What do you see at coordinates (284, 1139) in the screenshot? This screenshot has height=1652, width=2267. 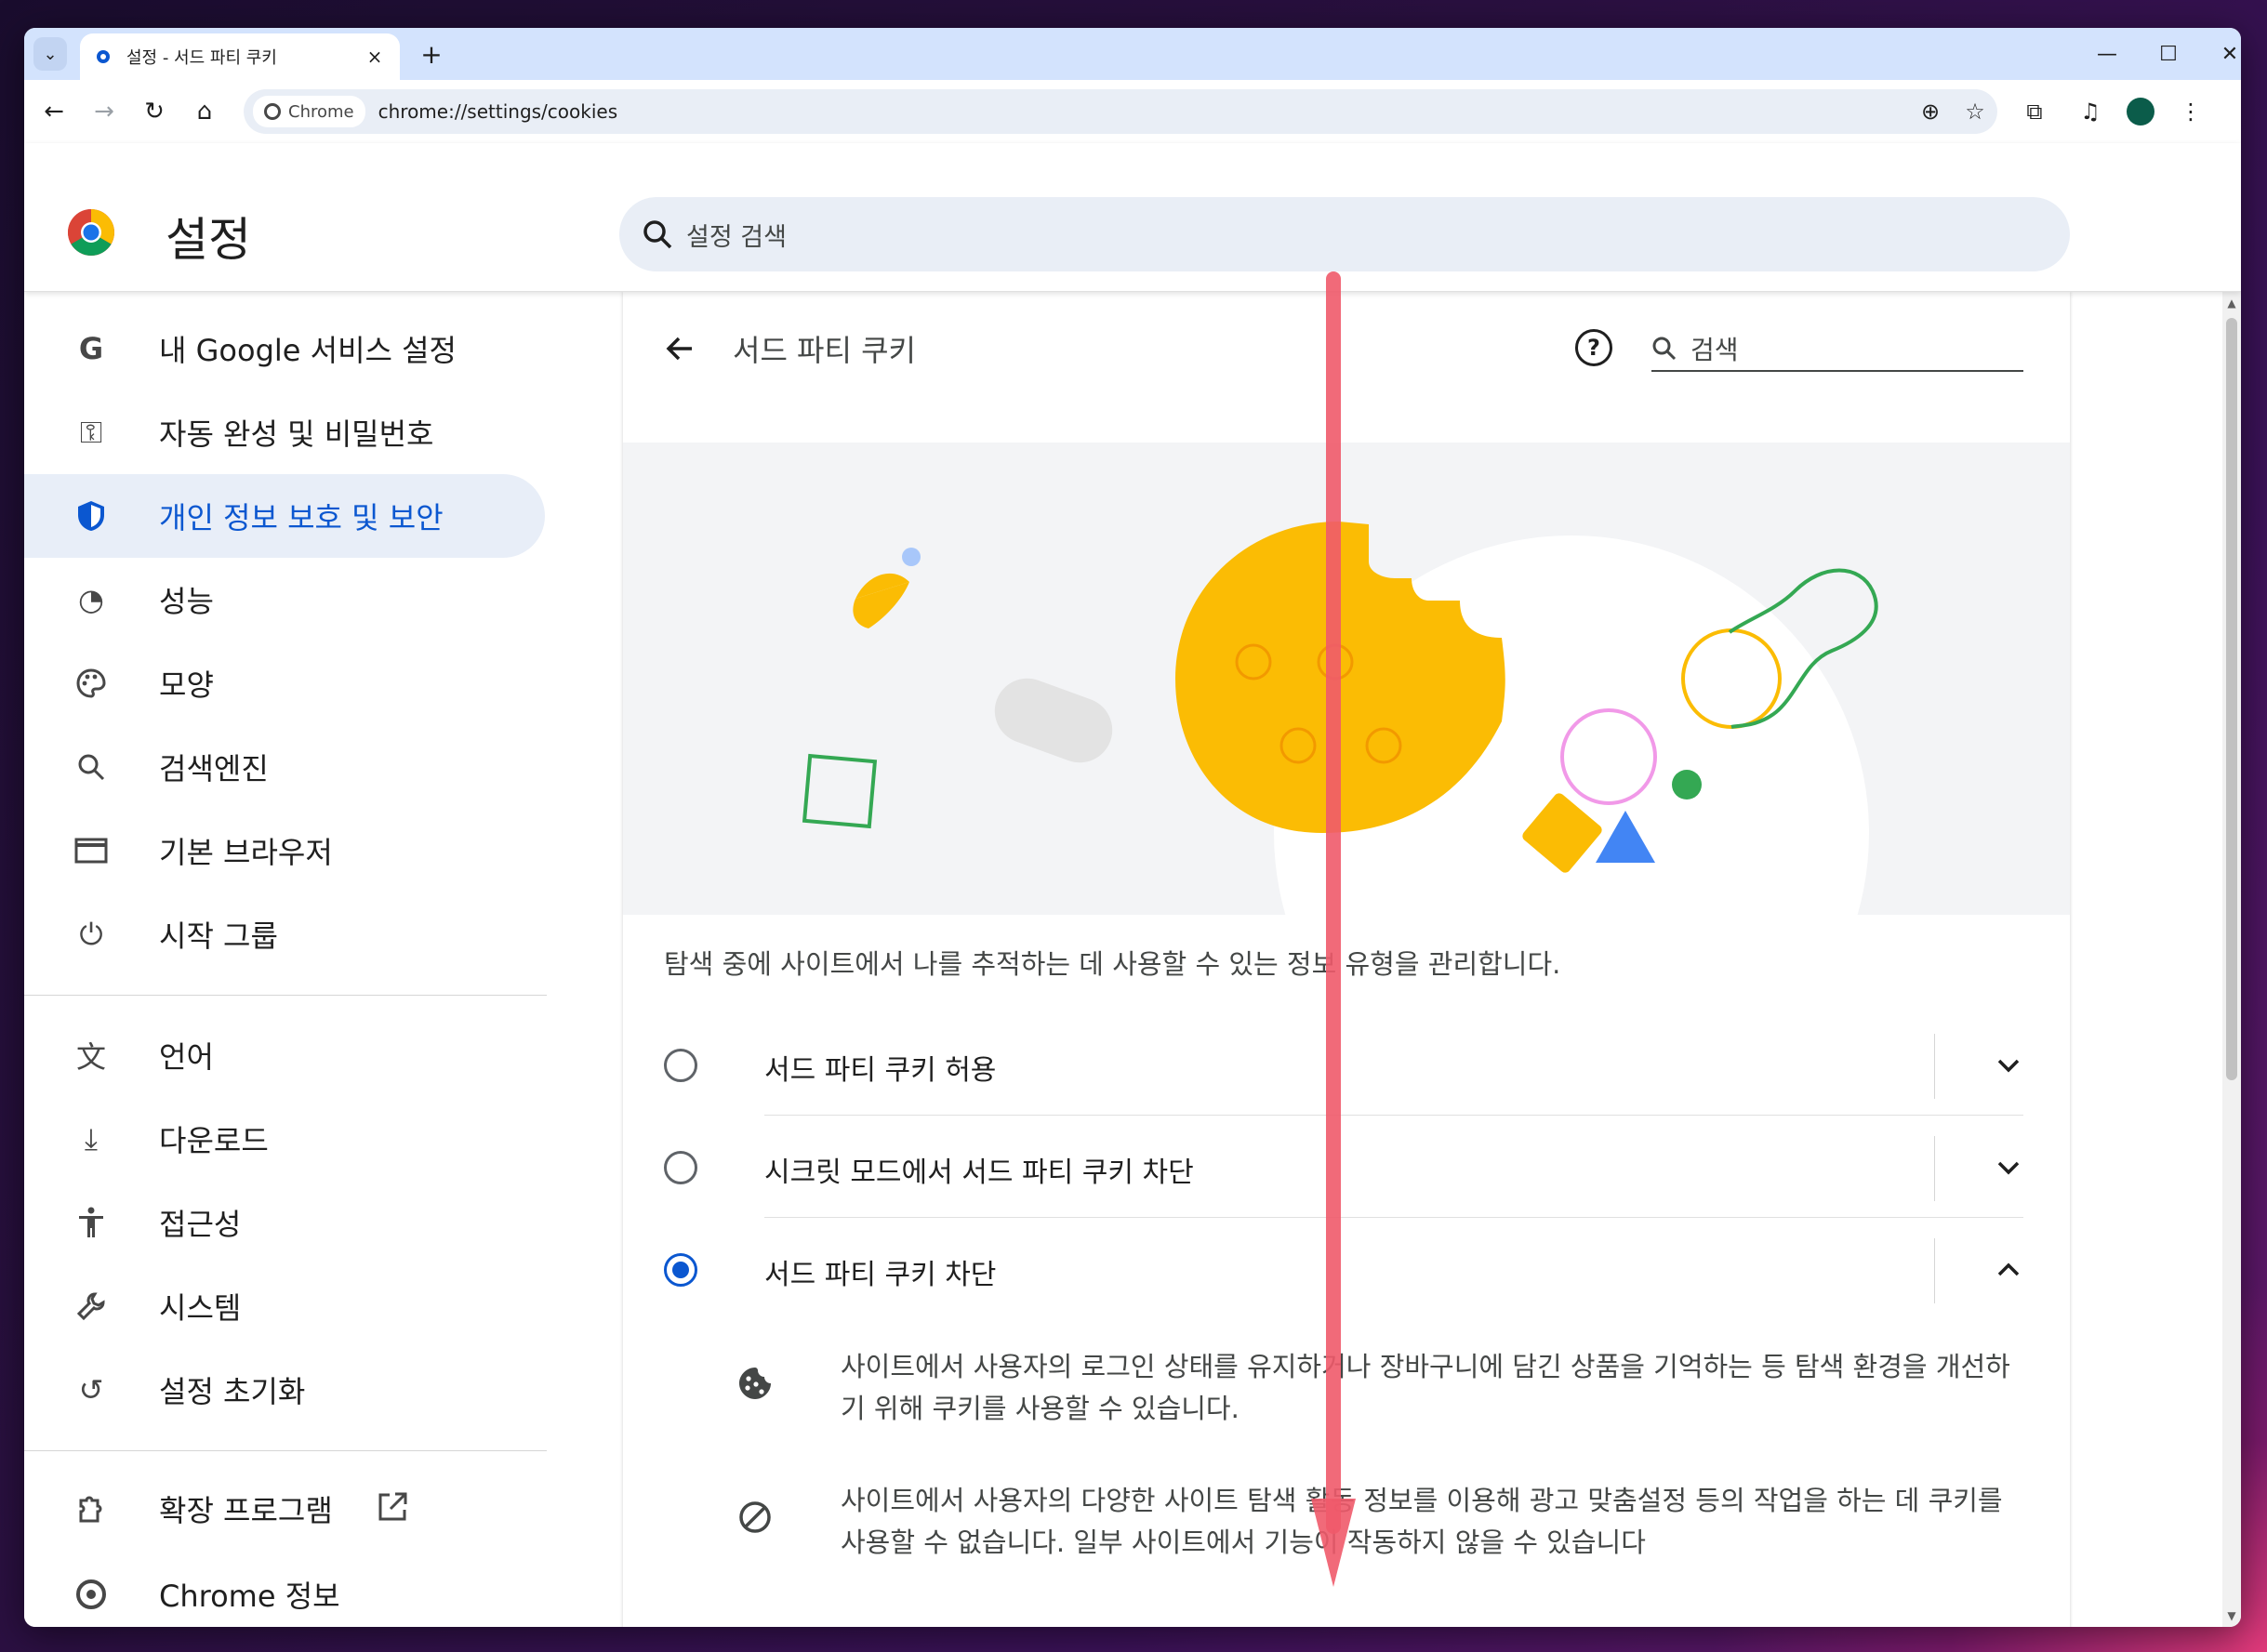 I see `sidebar-item-downloads: ⤓ 다운로드` at bounding box center [284, 1139].